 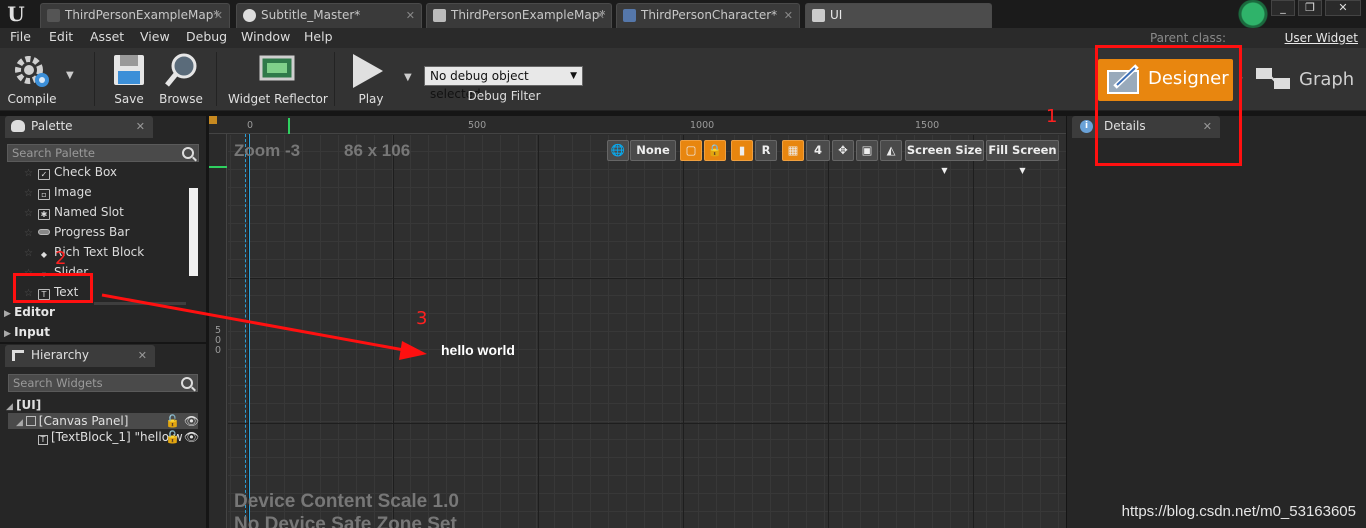 I want to click on annotation-arrow, so click(x=264, y=326).